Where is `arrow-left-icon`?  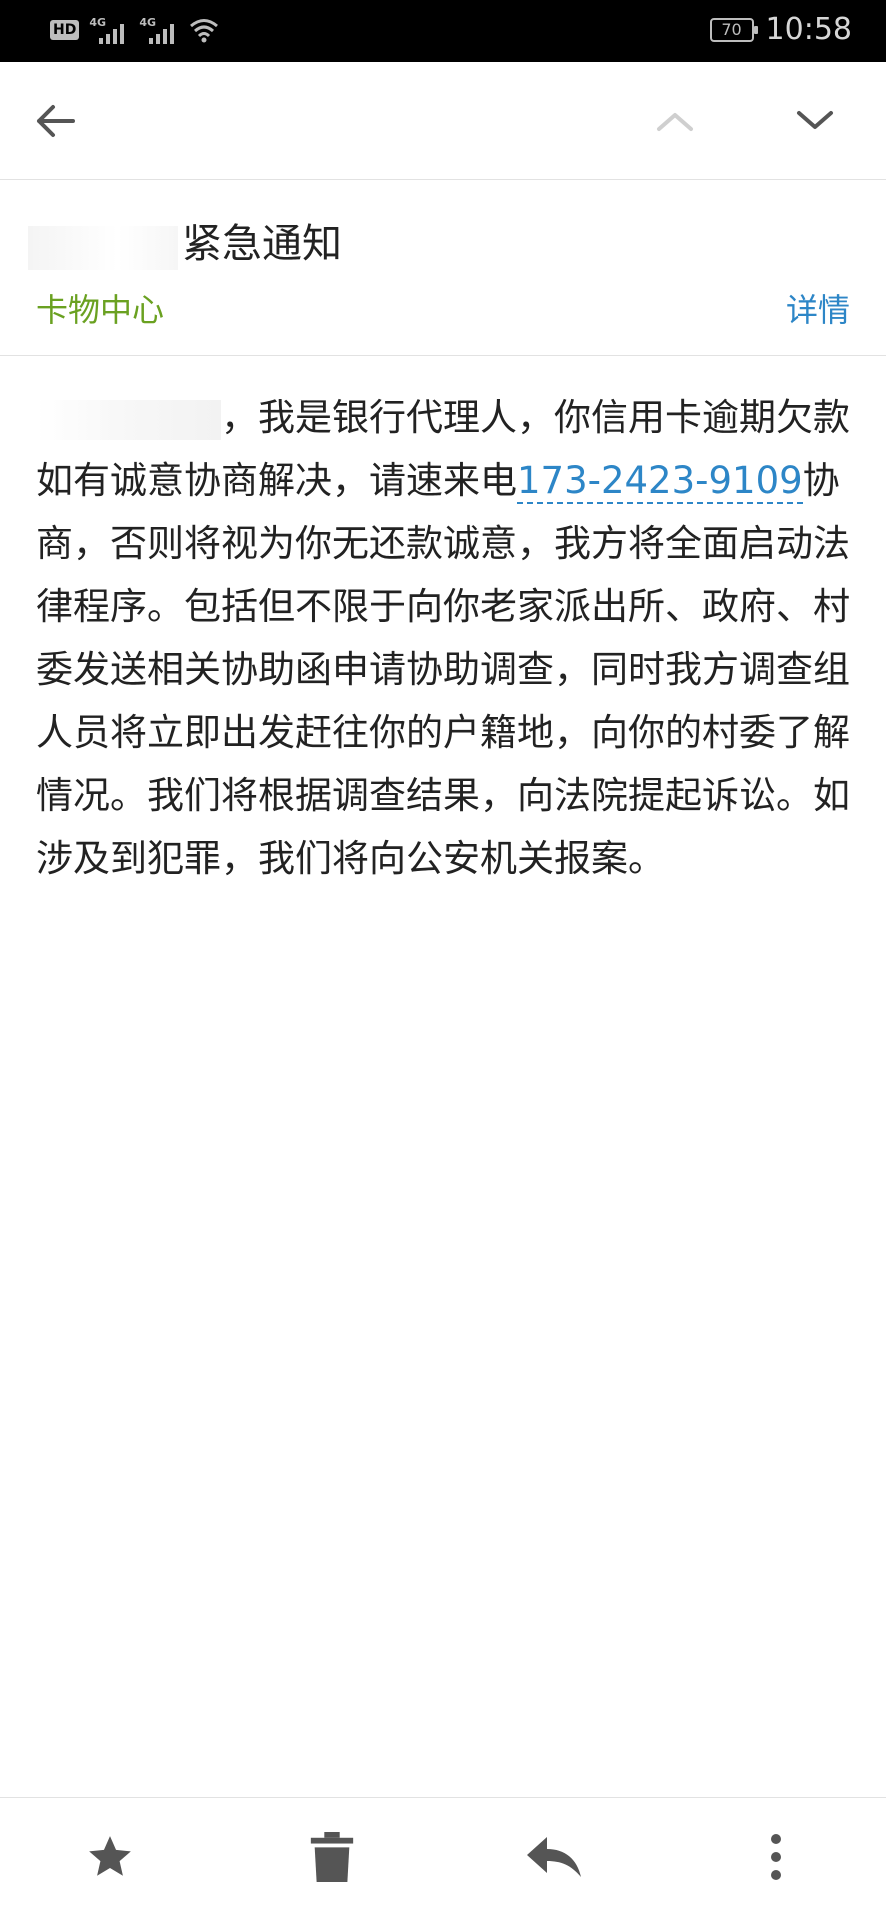
arrow-left-icon is located at coordinates (56, 121).